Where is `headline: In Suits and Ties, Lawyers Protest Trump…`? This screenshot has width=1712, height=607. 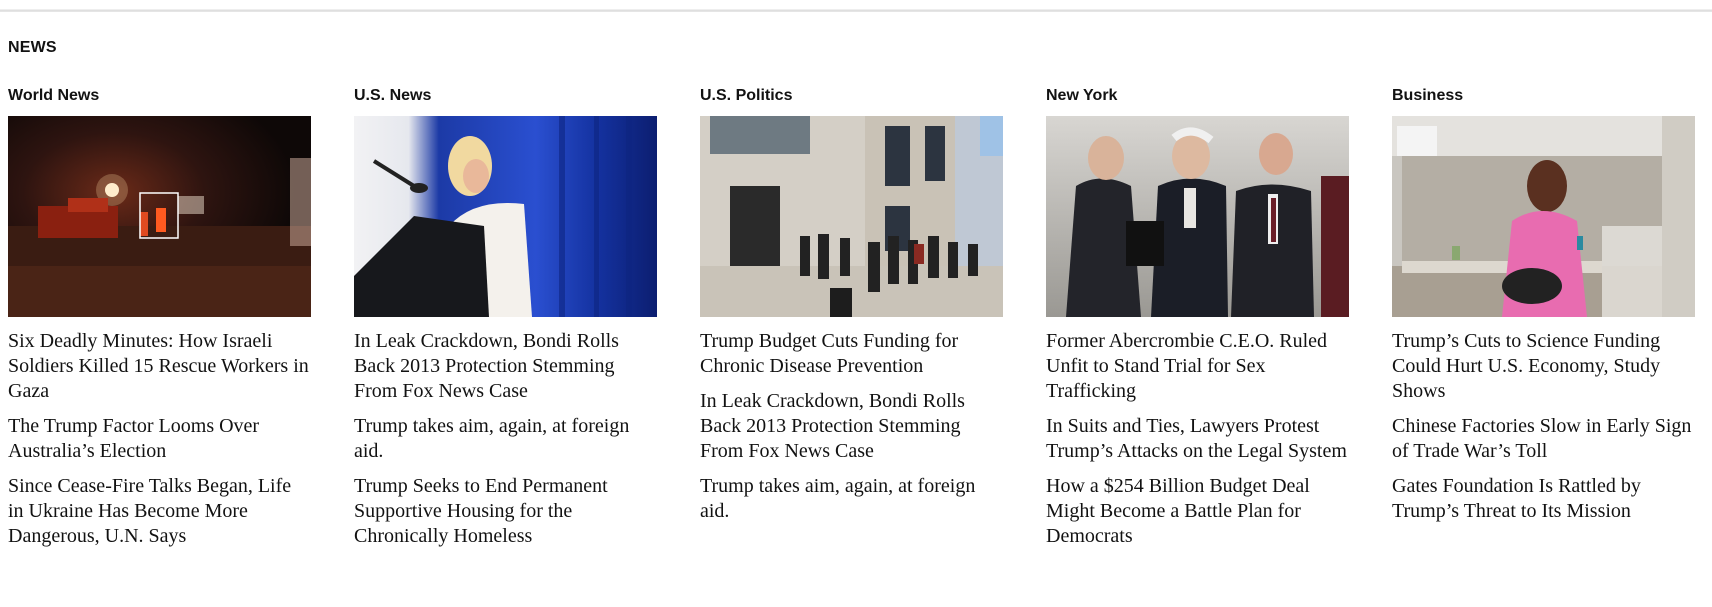 headline: In Suits and Ties, Lawyers Protest Trump… is located at coordinates (1197, 439).